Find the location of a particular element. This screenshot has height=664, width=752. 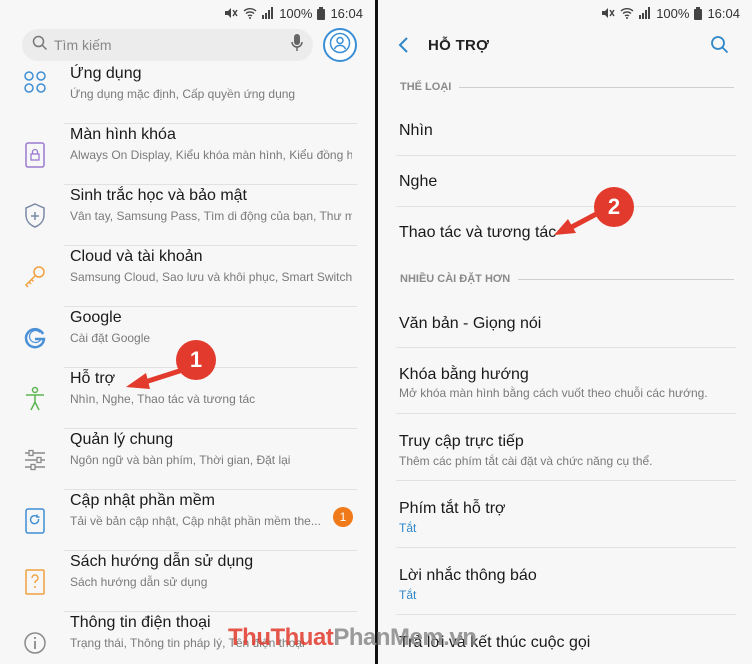

section-header-more-settings: NHIỀU CÀI ĐẶT HƠN is located at coordinates (567, 279).